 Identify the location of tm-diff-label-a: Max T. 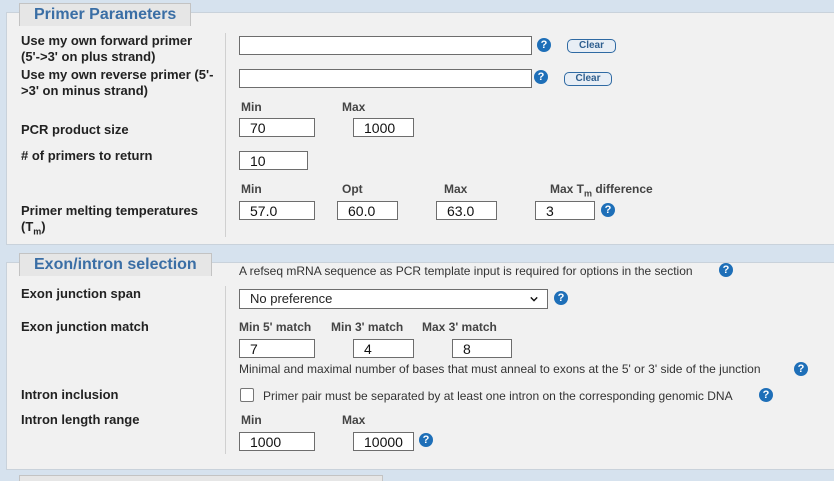
(567, 189).